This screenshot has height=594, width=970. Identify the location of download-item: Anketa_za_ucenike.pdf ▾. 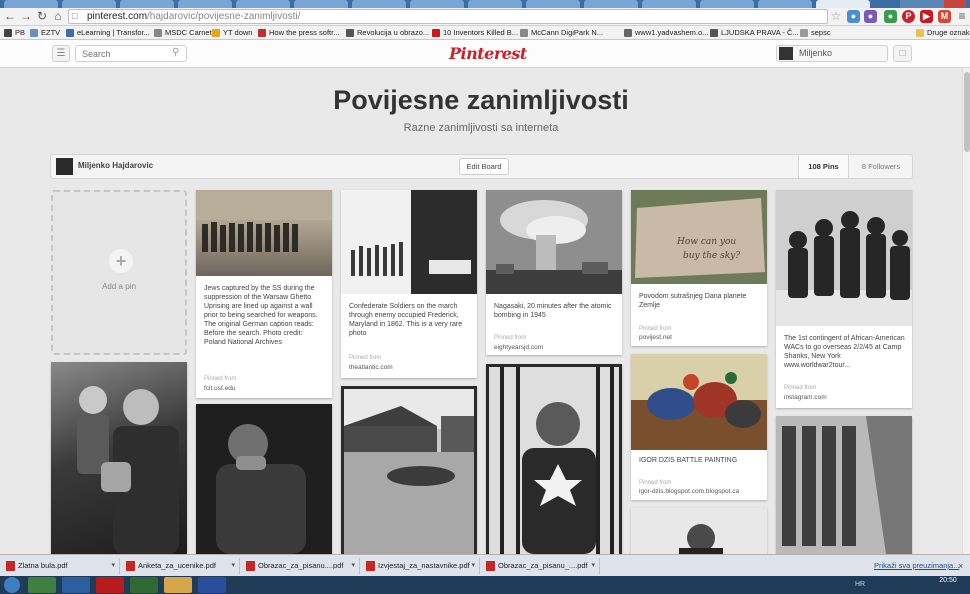
(182, 566).